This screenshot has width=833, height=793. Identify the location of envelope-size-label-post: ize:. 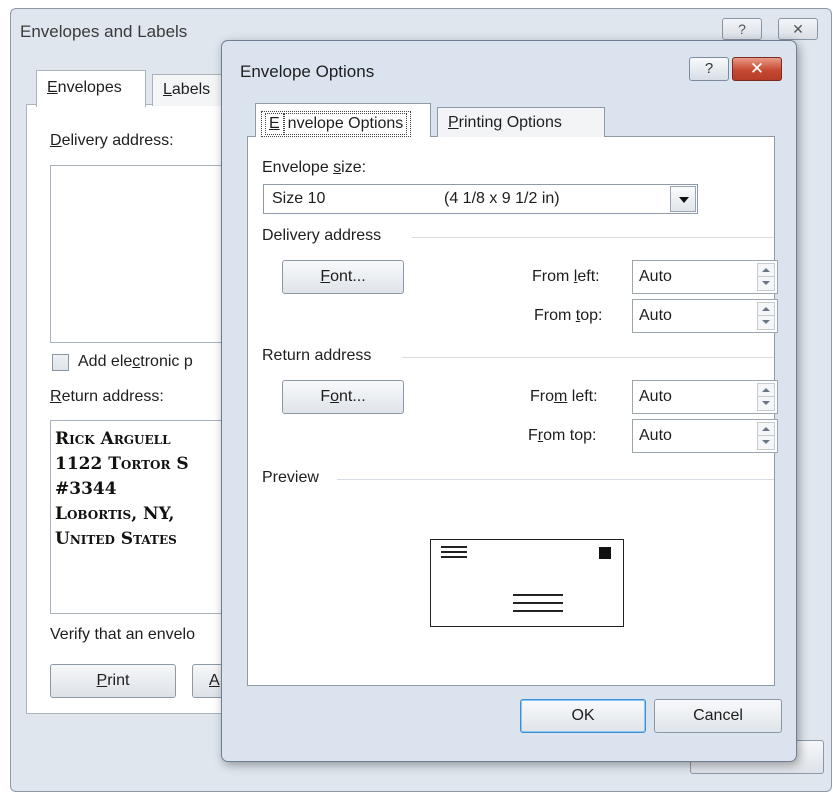
(354, 167).